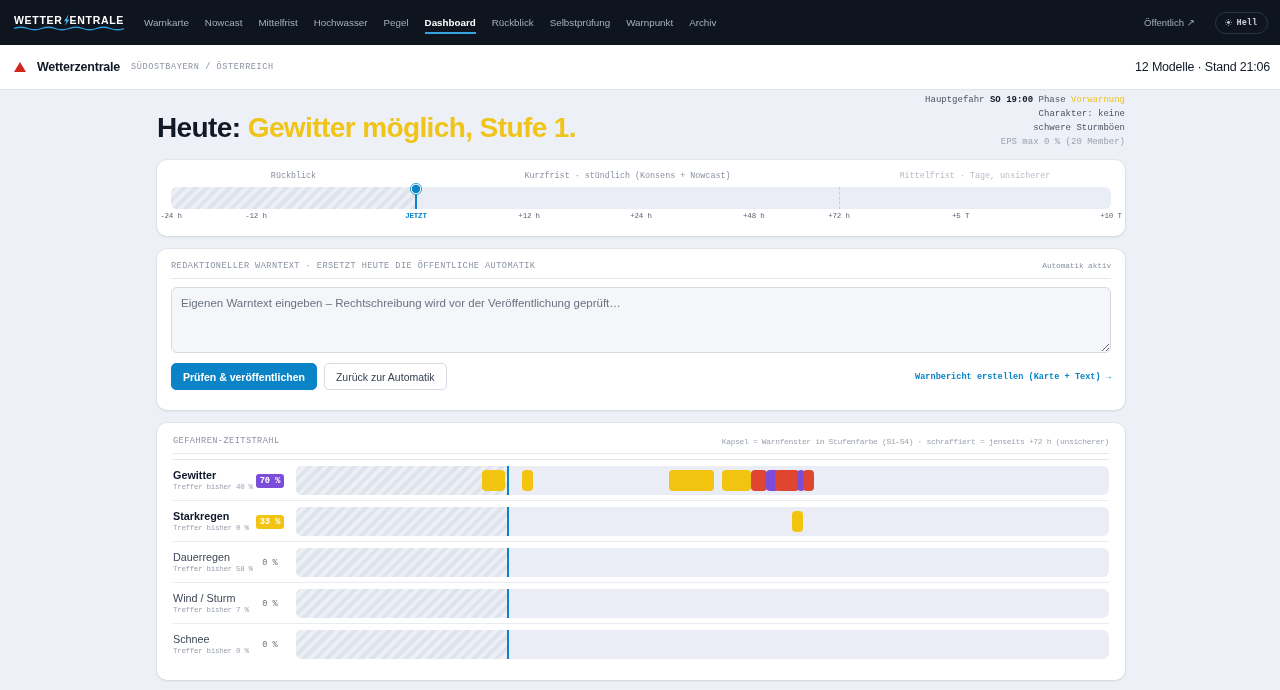  I want to click on reset-button: Zurück zur Automatik, so click(385, 376).